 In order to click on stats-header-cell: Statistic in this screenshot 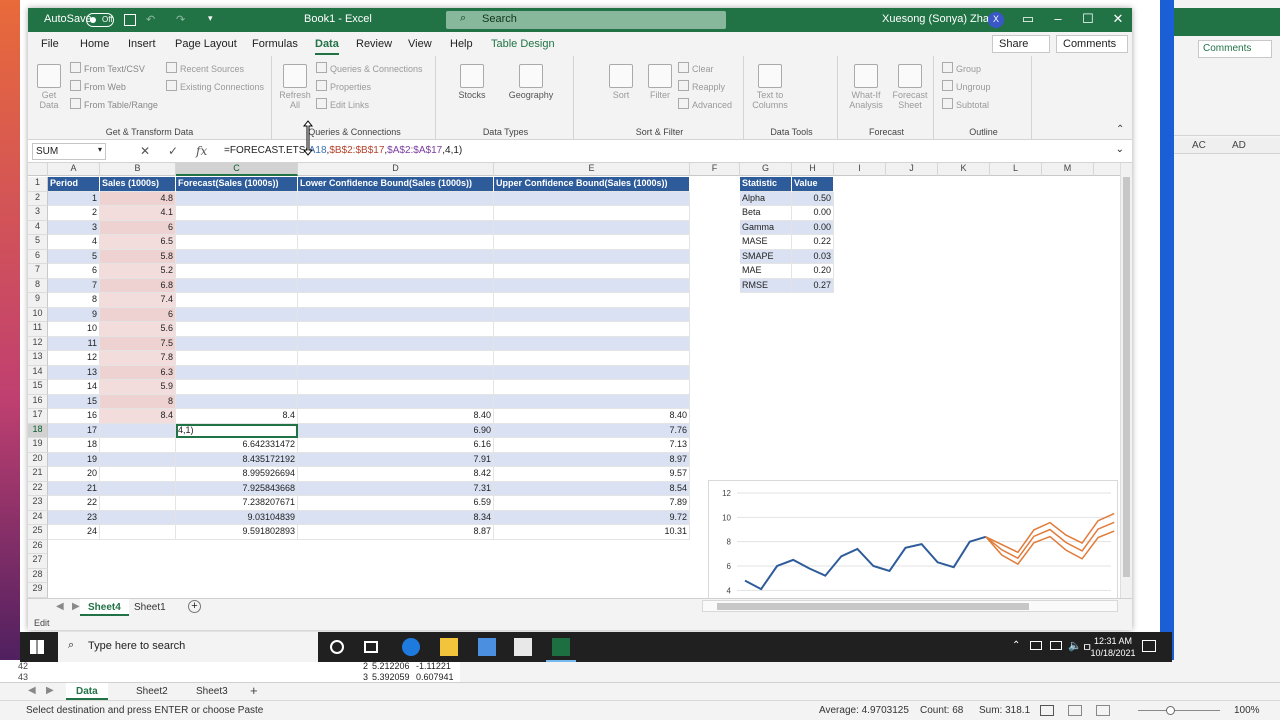, I will do `click(766, 184)`.